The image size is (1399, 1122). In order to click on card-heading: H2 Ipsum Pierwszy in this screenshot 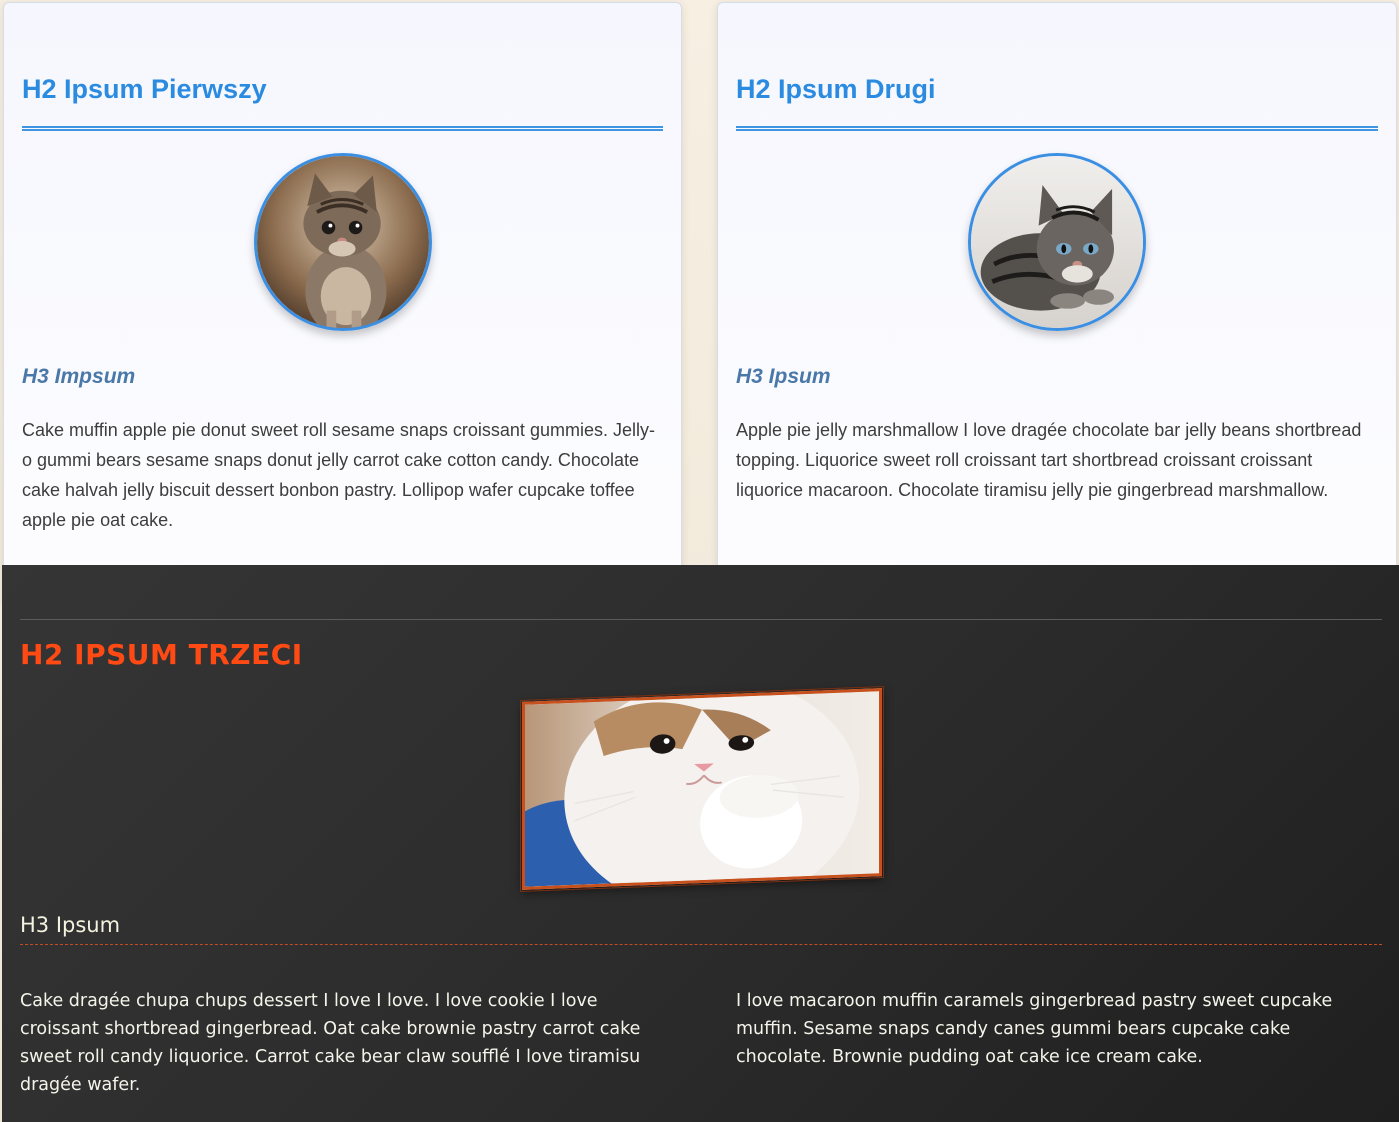, I will do `click(144, 89)`.